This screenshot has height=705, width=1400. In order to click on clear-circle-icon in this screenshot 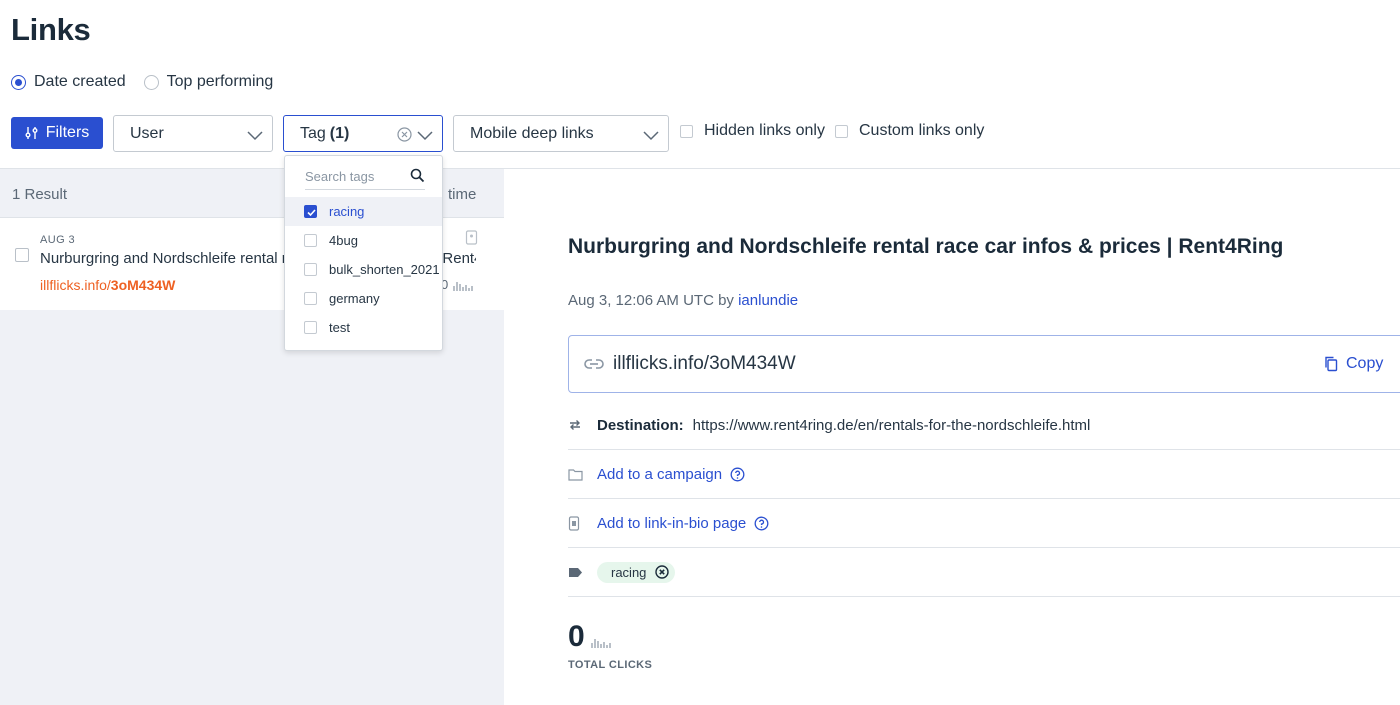, I will do `click(404, 134)`.